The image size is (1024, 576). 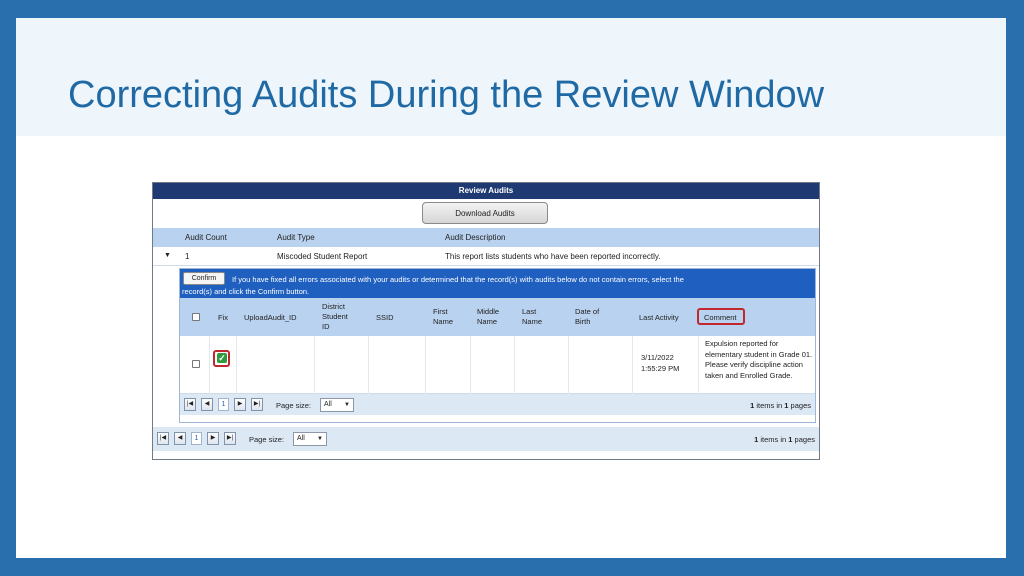 I want to click on comment-header: Comment, so click(x=720, y=318).